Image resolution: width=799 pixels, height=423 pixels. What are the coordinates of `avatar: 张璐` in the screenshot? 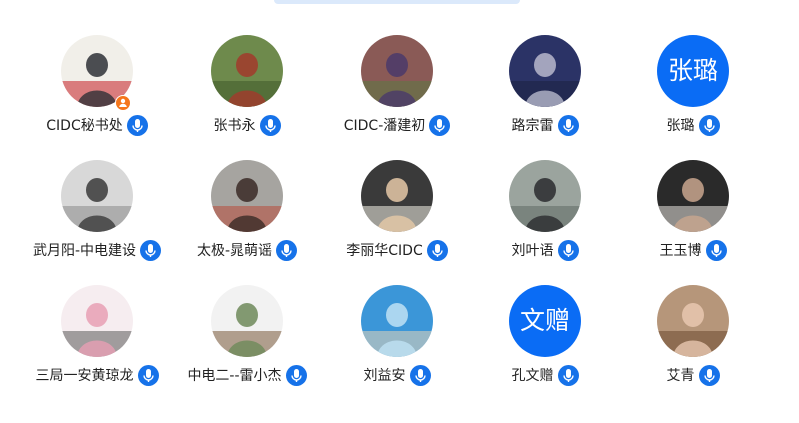 It's located at (693, 71).